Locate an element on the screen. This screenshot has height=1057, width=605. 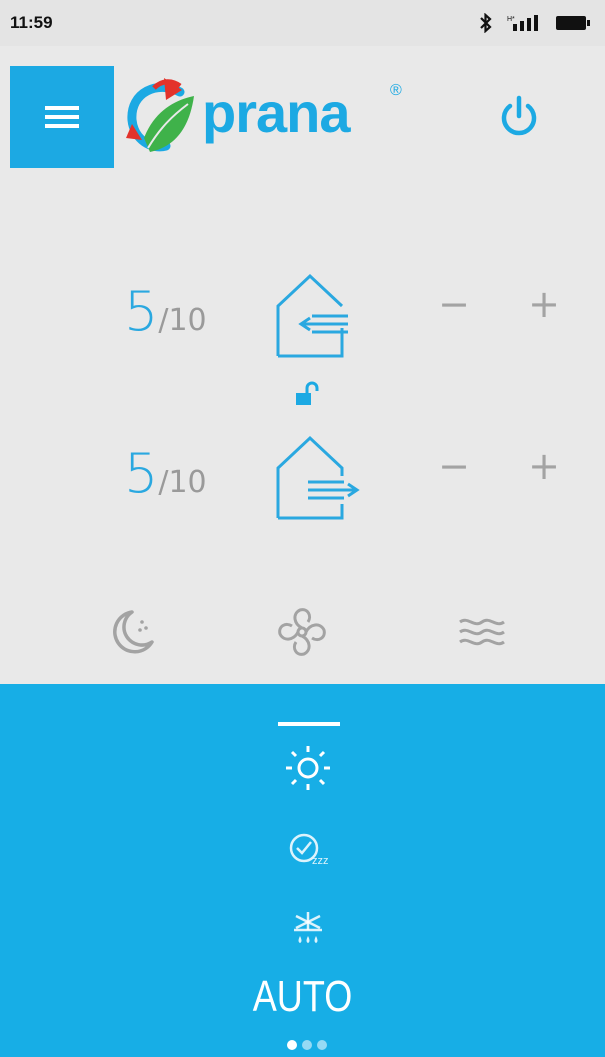
intake-level-max: /10 is located at coordinates (182, 320).